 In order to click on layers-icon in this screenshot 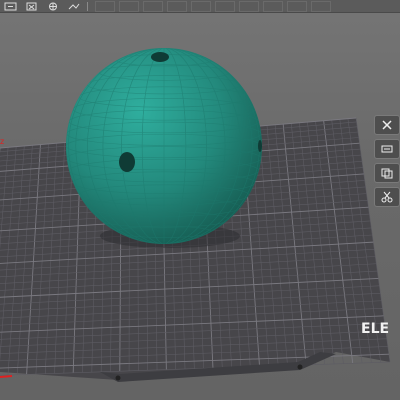, I will do `click(387, 149)`.